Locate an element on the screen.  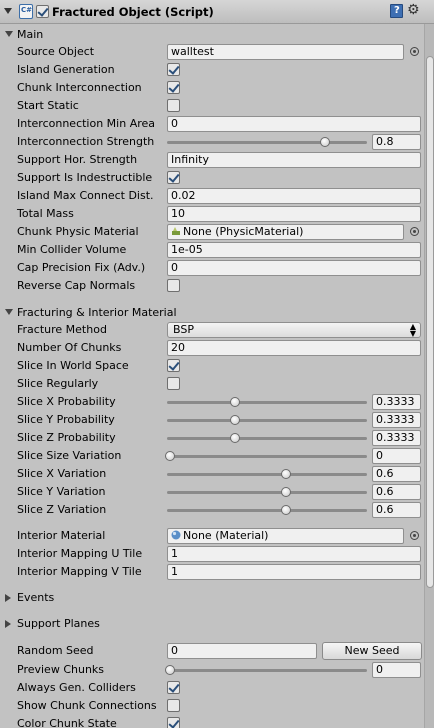
color-chunk-state-checkbox is located at coordinates (173, 722).